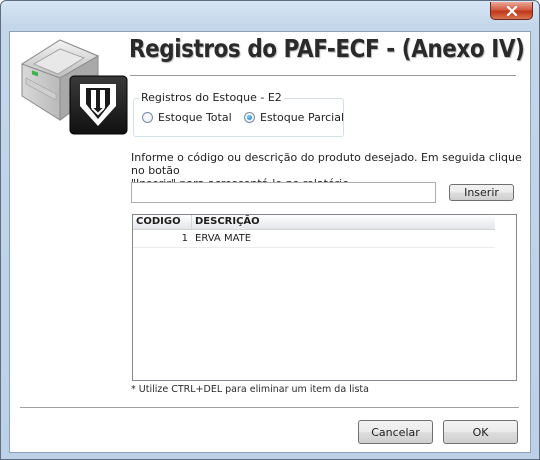 The width and height of the screenshot is (540, 460). Describe the element at coordinates (323, 75) in the screenshot. I see `header-divider` at that location.